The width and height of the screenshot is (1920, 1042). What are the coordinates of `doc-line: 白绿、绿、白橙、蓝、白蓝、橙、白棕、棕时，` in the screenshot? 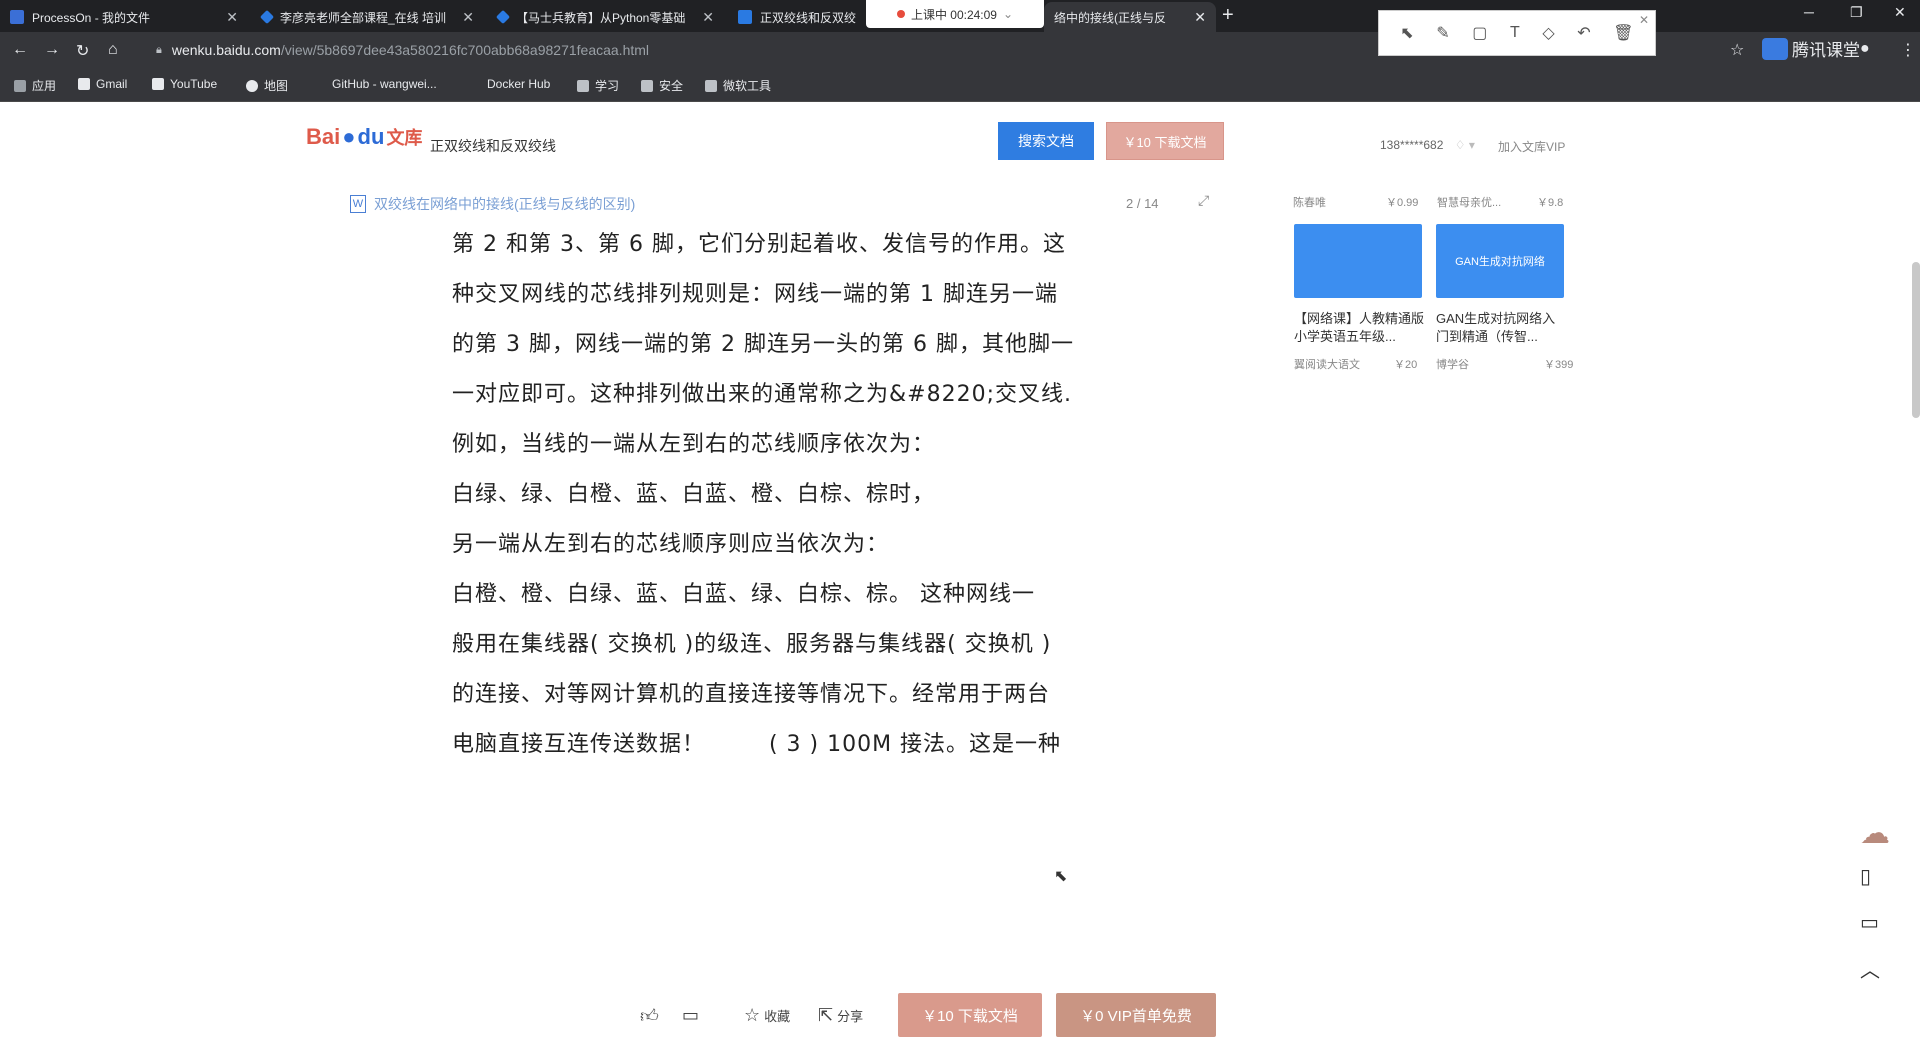 It's located at (694, 494).